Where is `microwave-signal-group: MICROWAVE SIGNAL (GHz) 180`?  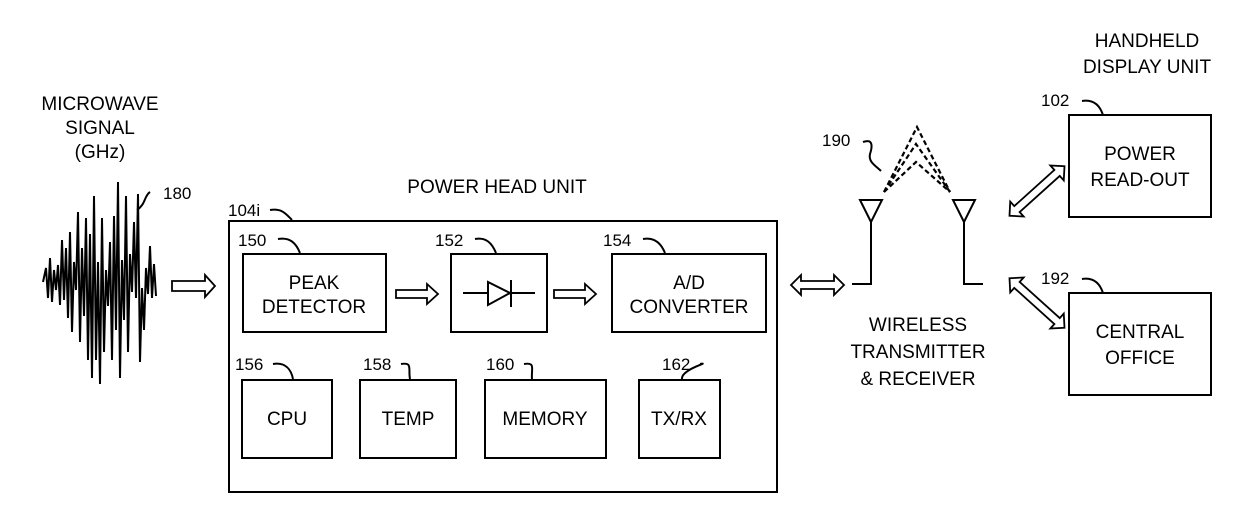
microwave-signal-group: MICROWAVE SIGNAL (GHz) 180 is located at coordinates (116, 239).